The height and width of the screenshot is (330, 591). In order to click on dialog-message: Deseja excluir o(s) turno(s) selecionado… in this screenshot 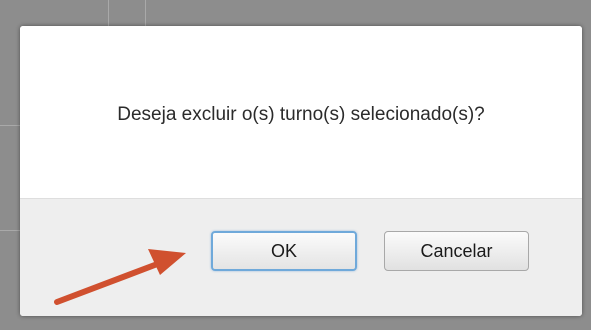, I will do `click(301, 114)`.